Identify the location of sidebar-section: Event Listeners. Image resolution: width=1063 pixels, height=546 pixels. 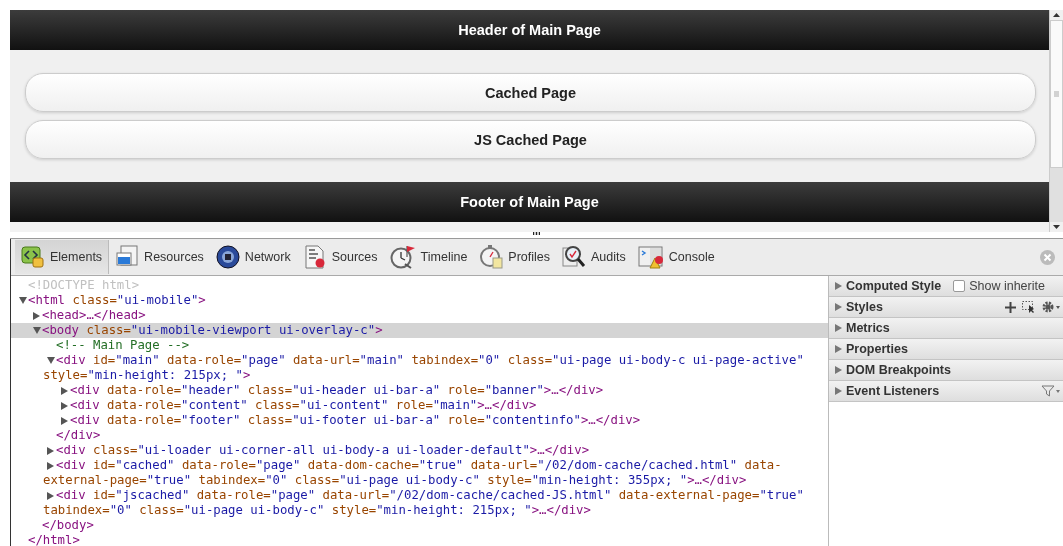
(946, 391).